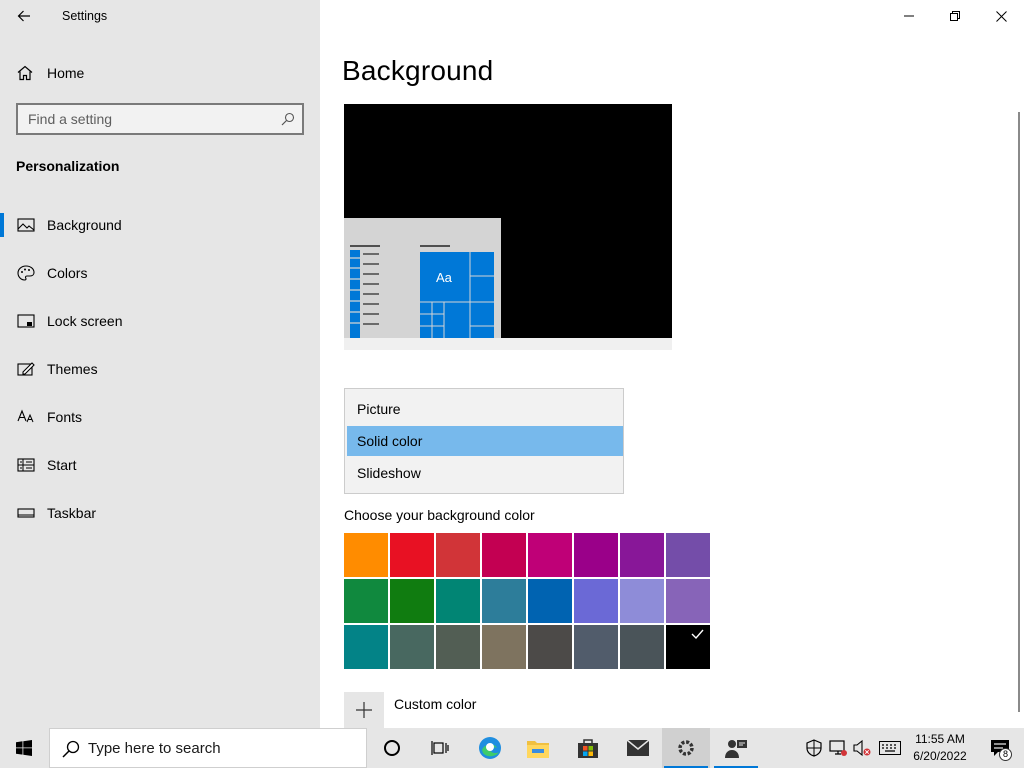 The image size is (1024, 768). Describe the element at coordinates (508, 344) in the screenshot. I see `preview-taskbar` at that location.